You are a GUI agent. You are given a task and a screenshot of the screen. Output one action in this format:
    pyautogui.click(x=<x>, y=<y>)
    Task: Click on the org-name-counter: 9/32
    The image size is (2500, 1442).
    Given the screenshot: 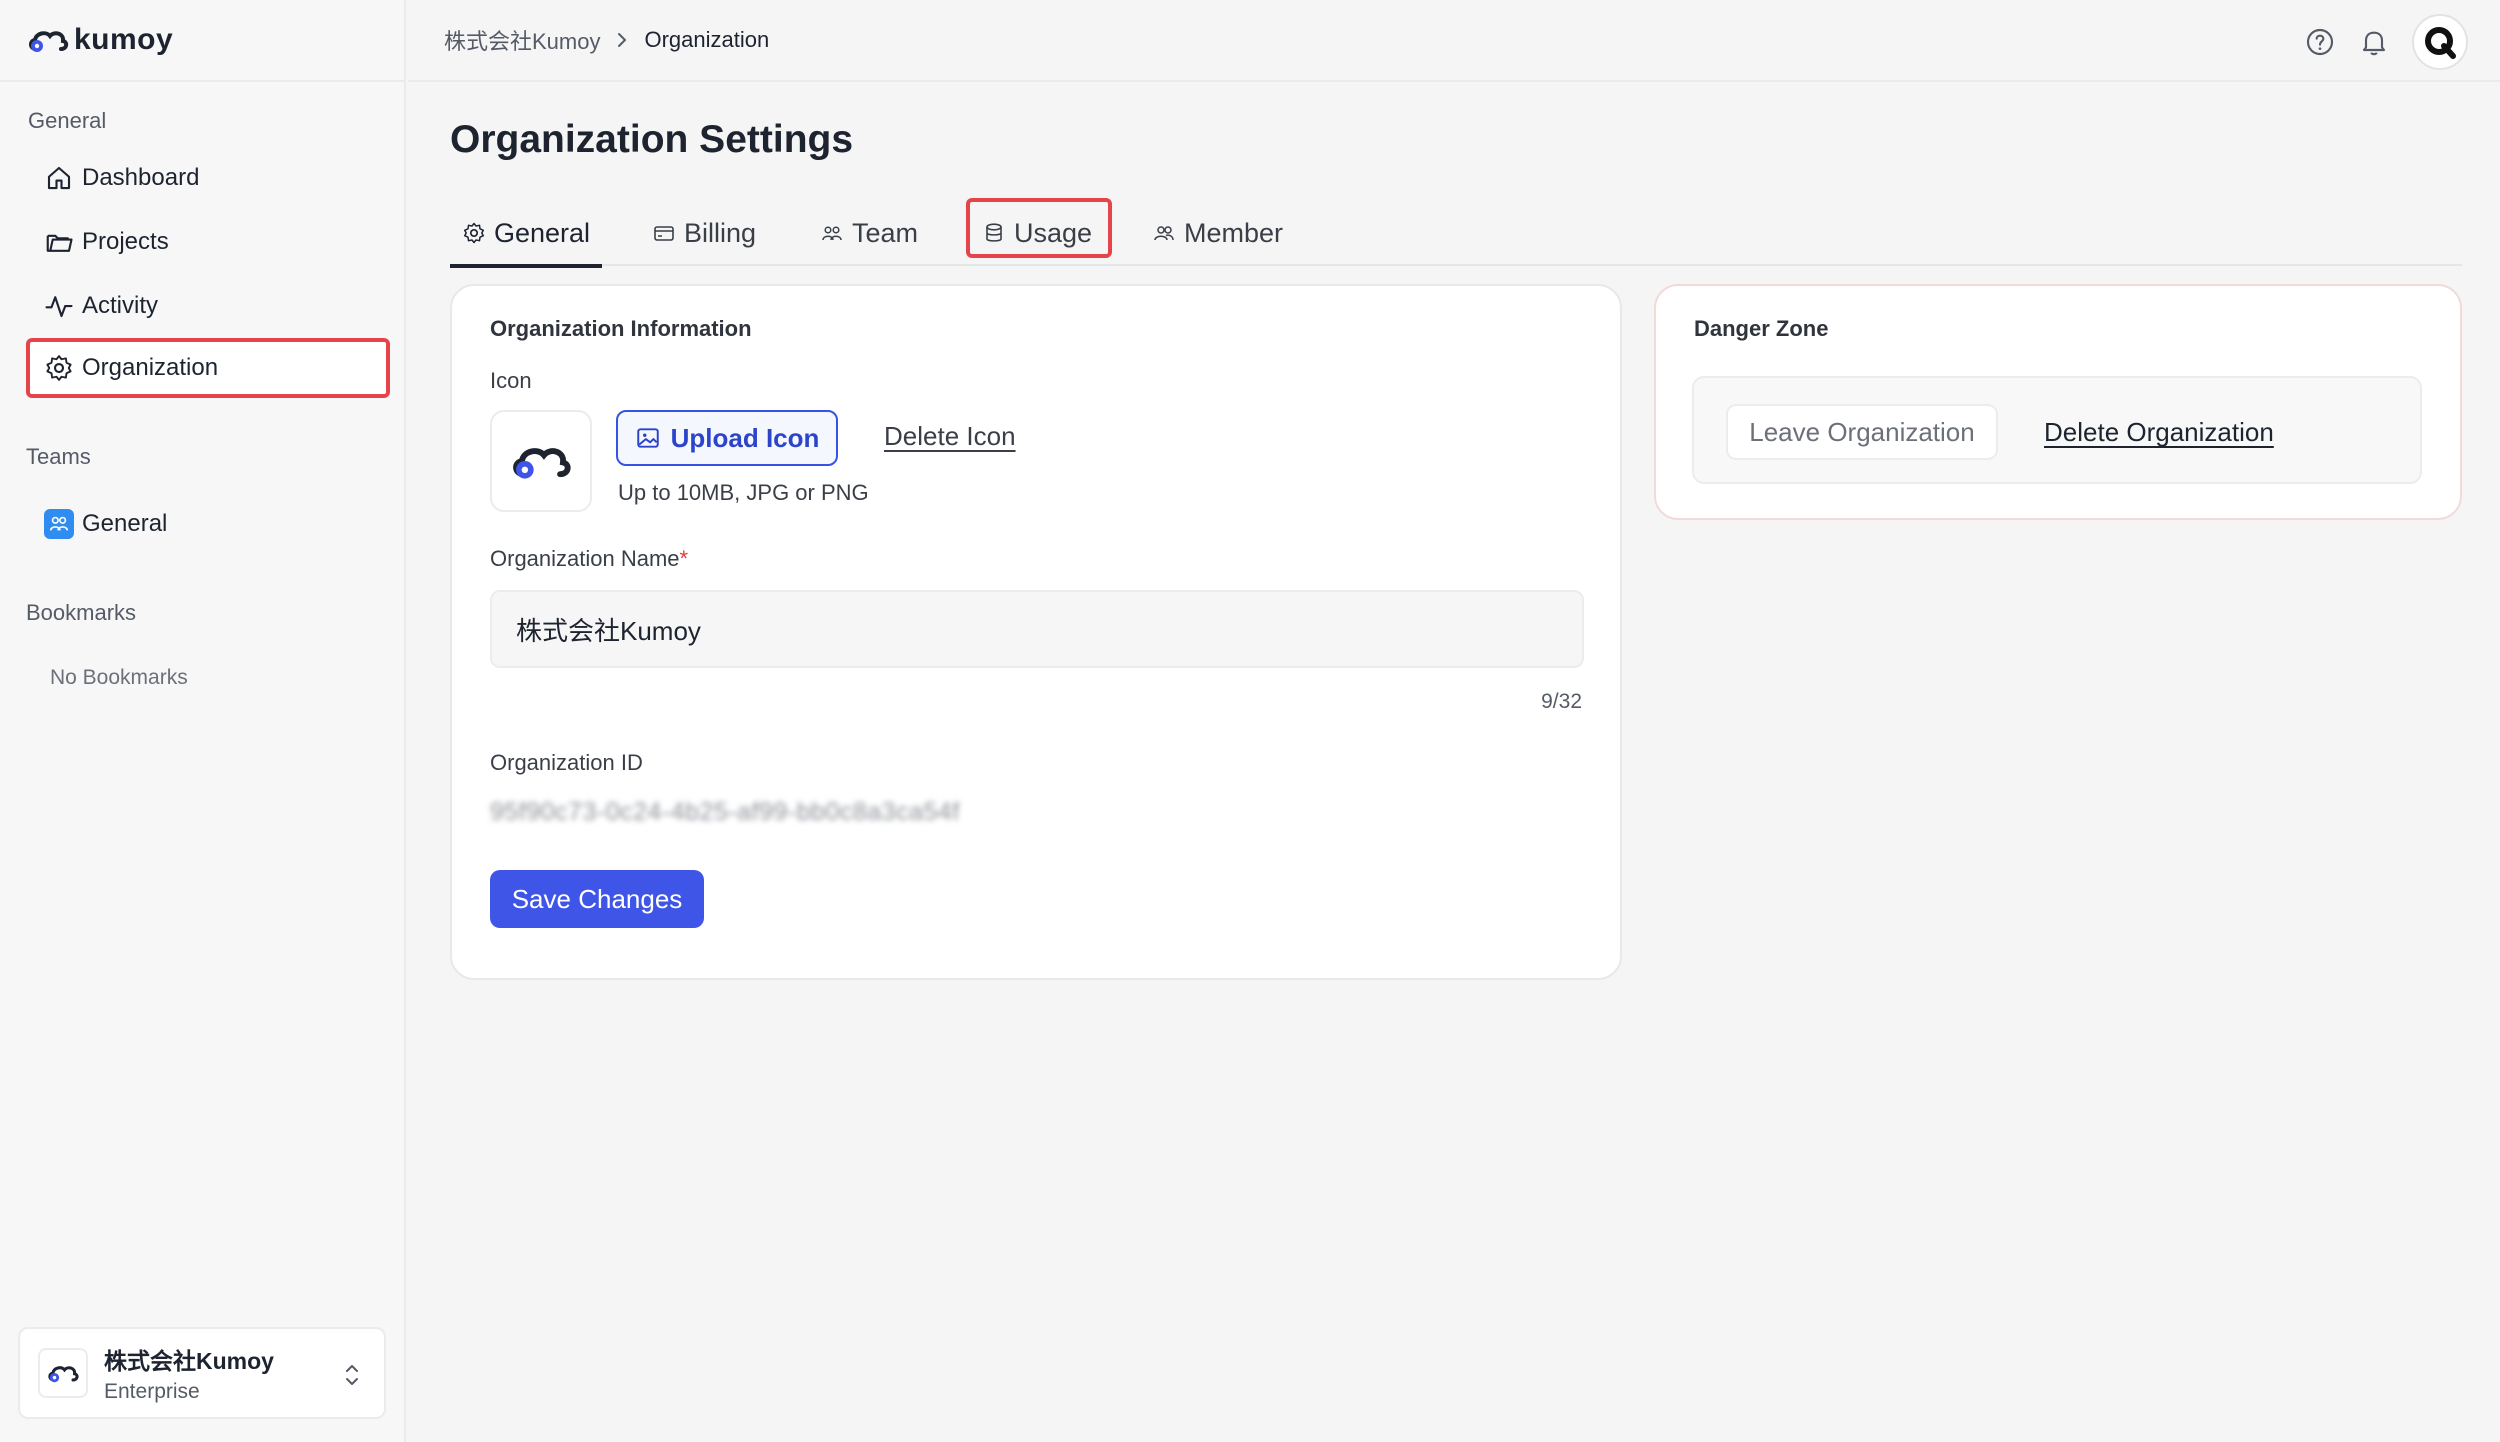 What is the action you would take?
    pyautogui.click(x=1561, y=701)
    